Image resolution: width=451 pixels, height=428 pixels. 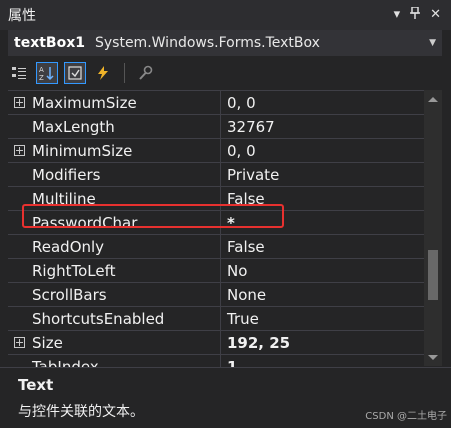 I want to click on description-panel: Text 与控件关联的文本。 CSDN @二土电子, so click(x=225, y=397).